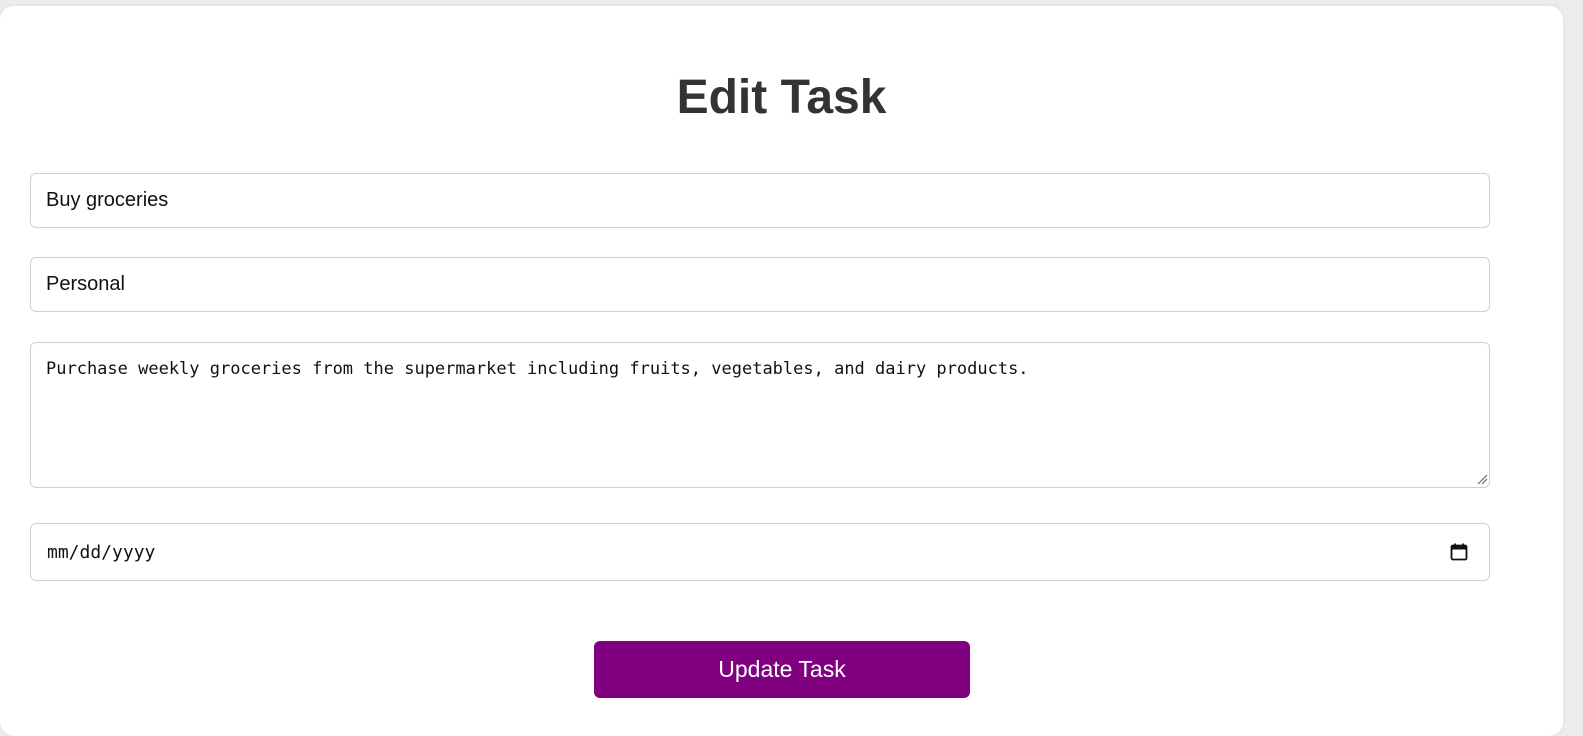 The height and width of the screenshot is (736, 1583). I want to click on task-title-input, so click(760, 200).